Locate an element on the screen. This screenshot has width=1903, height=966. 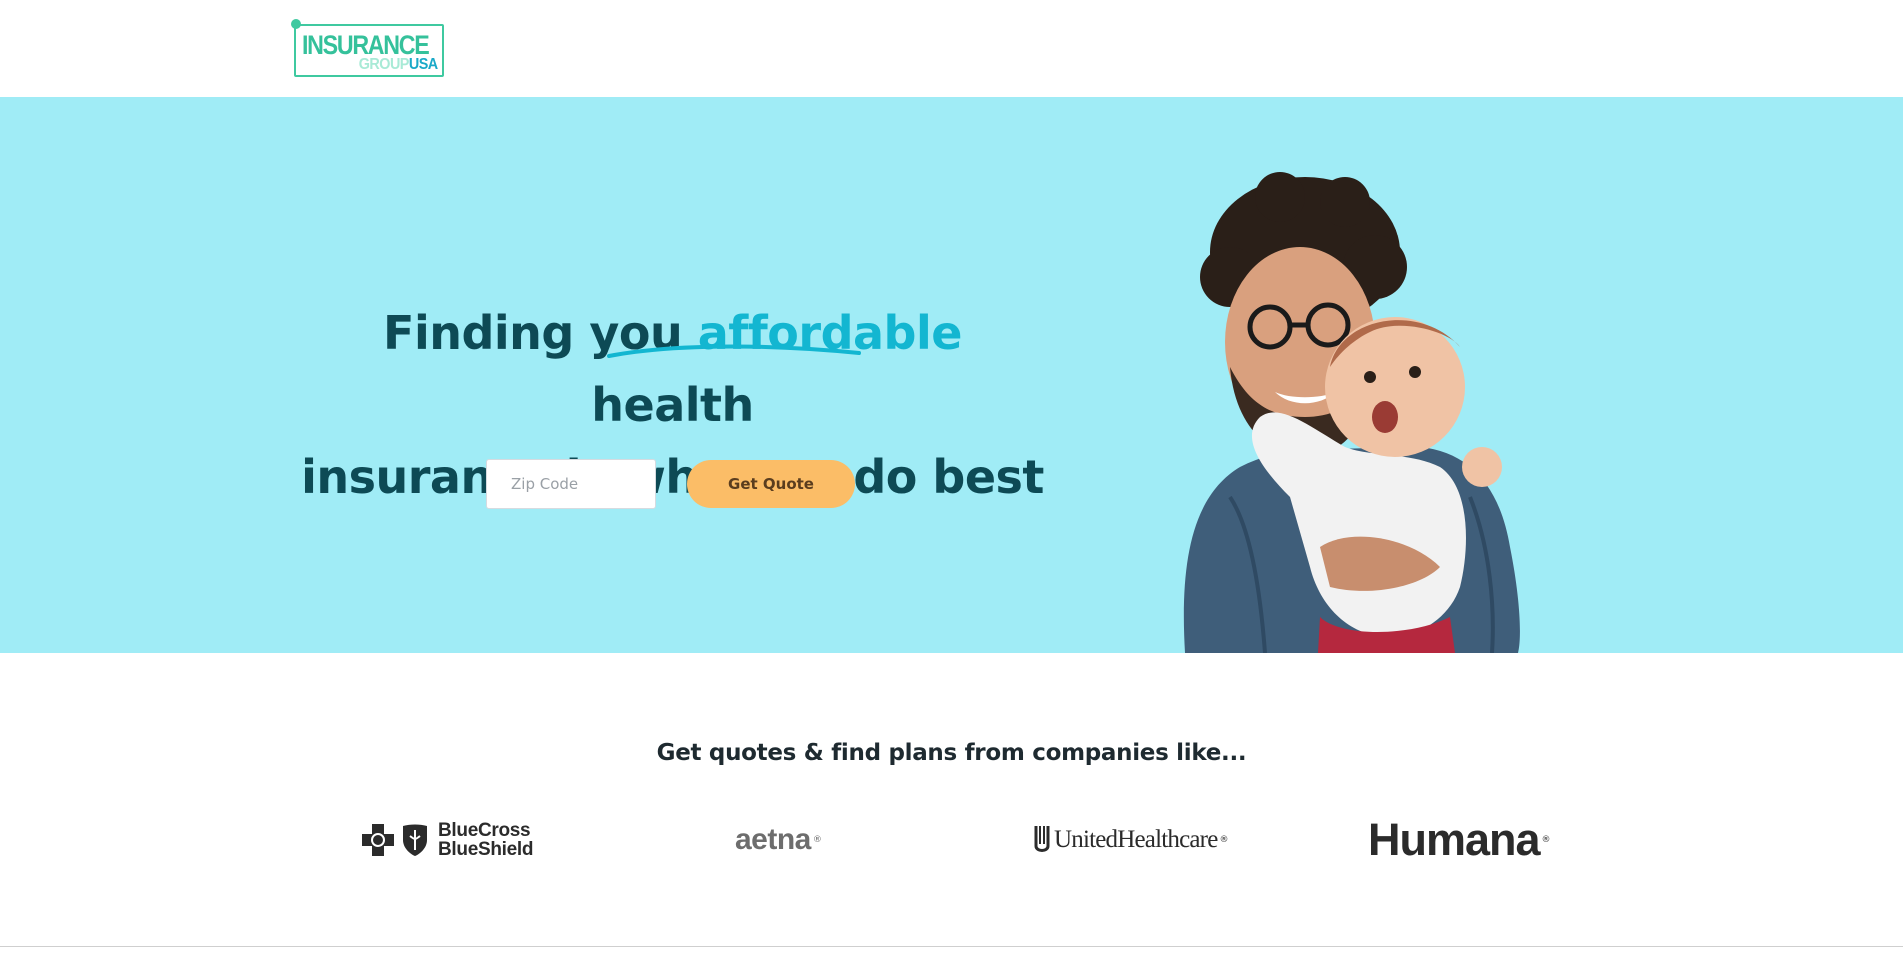
logo-dot is located at coordinates (296, 24).